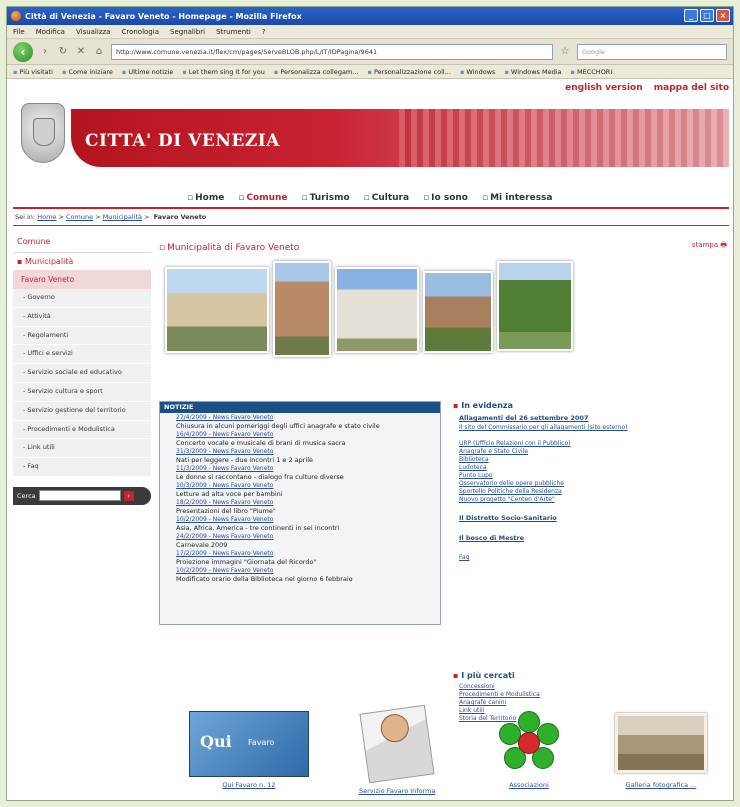  What do you see at coordinates (308, 486) in the screenshot?
I see `news-date-link: 10/3/2009 - News Favaro Veneto` at bounding box center [308, 486].